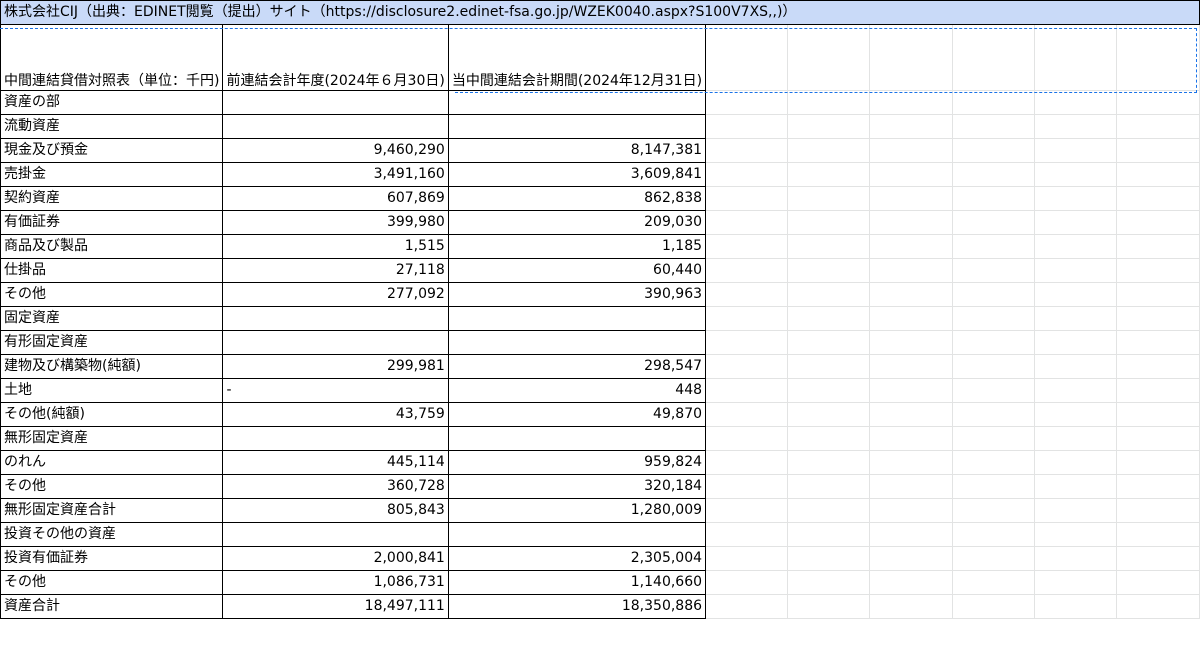  Describe the element at coordinates (335, 462) in the screenshot. I see `prev-year-value-cell: 445,114` at that location.